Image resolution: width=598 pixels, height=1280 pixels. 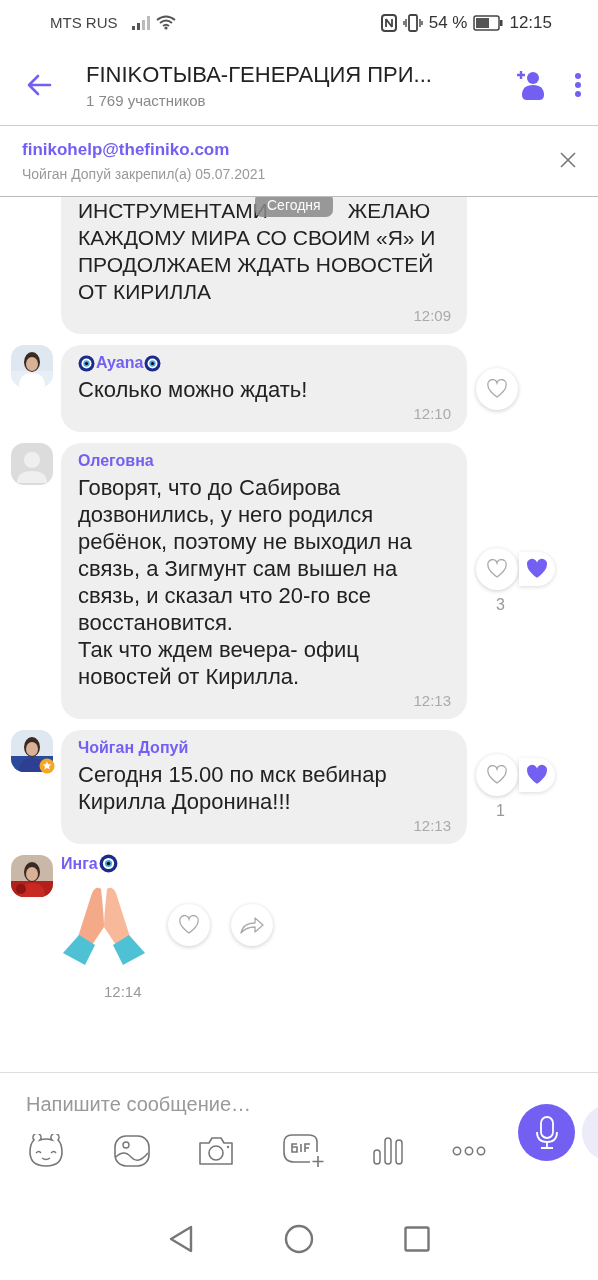 I want to click on vibrate-icon, so click(x=412, y=22).